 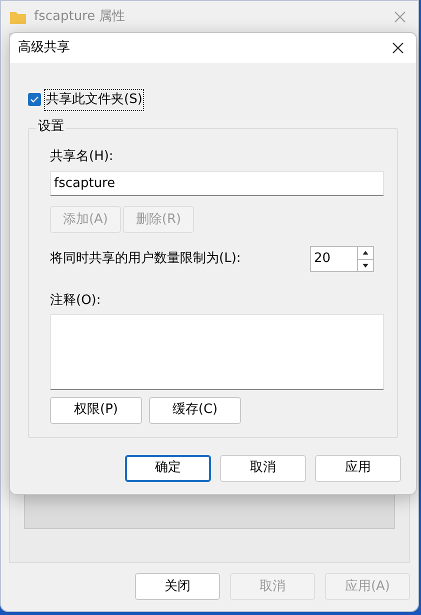 What do you see at coordinates (217, 183) in the screenshot?
I see `share-name-field: fscapture` at bounding box center [217, 183].